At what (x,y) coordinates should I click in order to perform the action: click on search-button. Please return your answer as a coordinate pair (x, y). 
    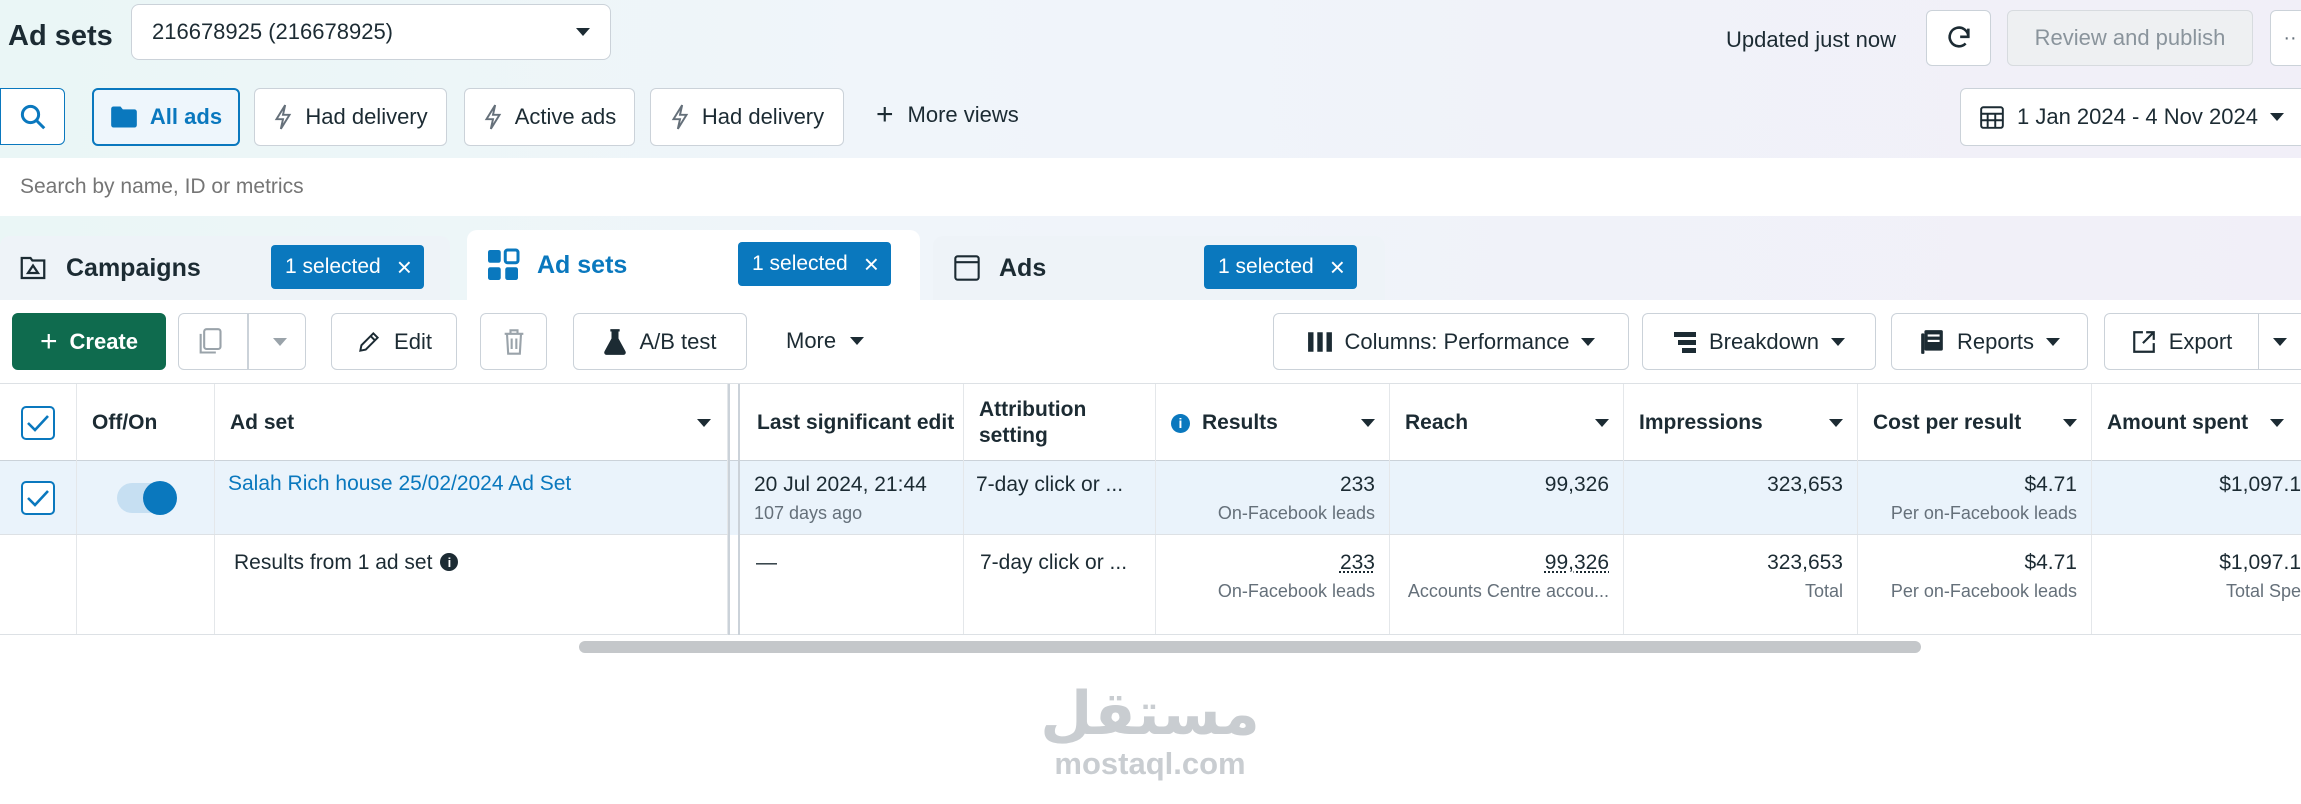
    Looking at the image, I should click on (32, 116).